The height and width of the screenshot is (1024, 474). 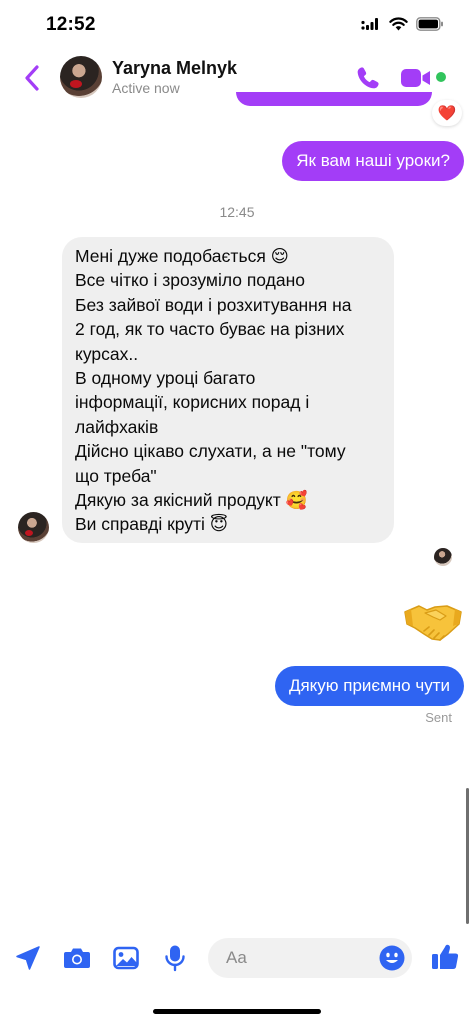 I want to click on outgoing-message: Дякую приємно чути, so click(x=369, y=686).